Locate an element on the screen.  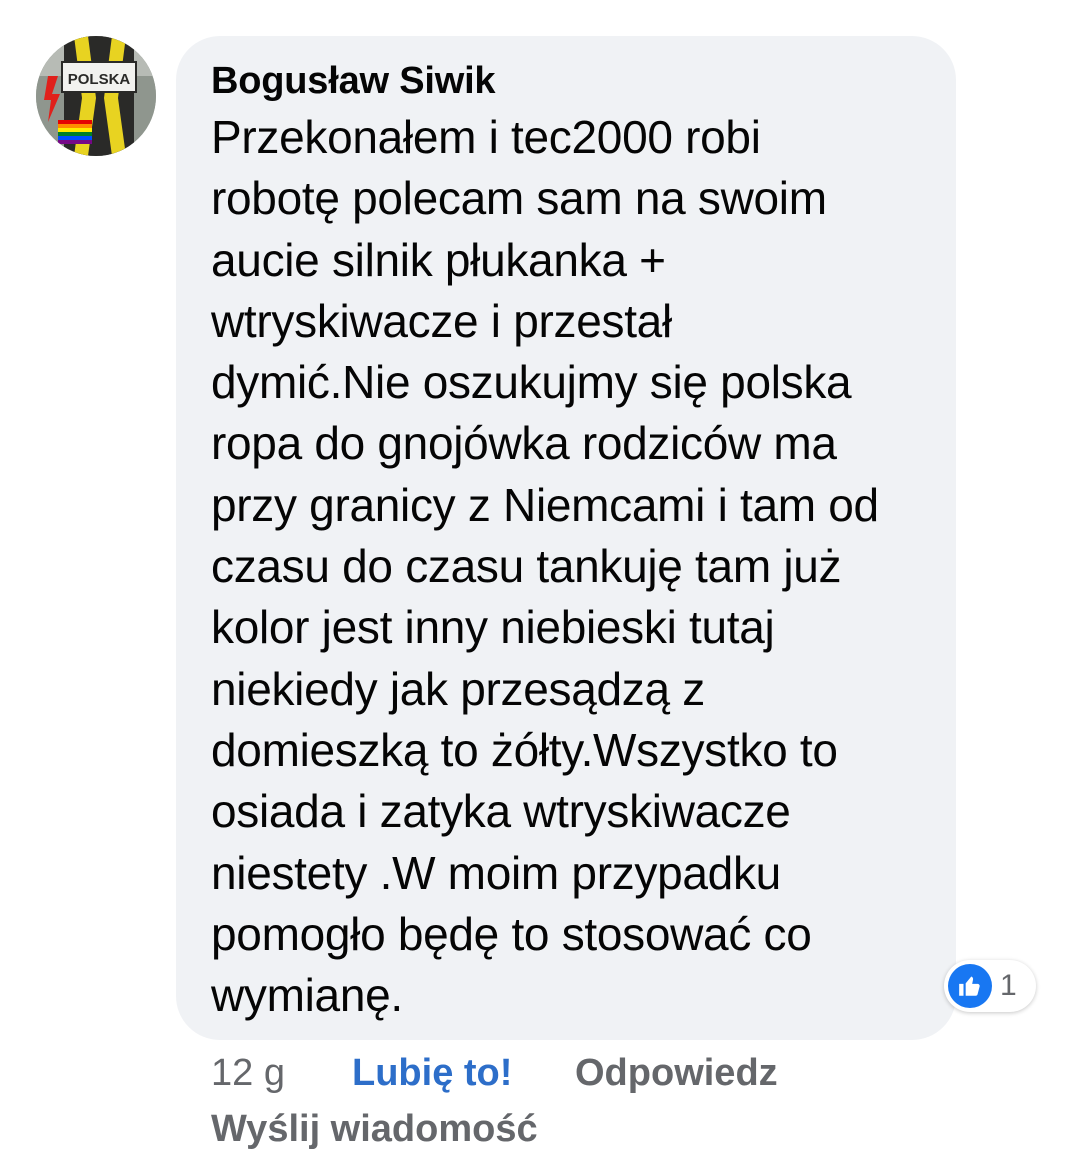
comment-text-line: osiada i zatyka wtryskiwacze is located at coordinates (501, 811).